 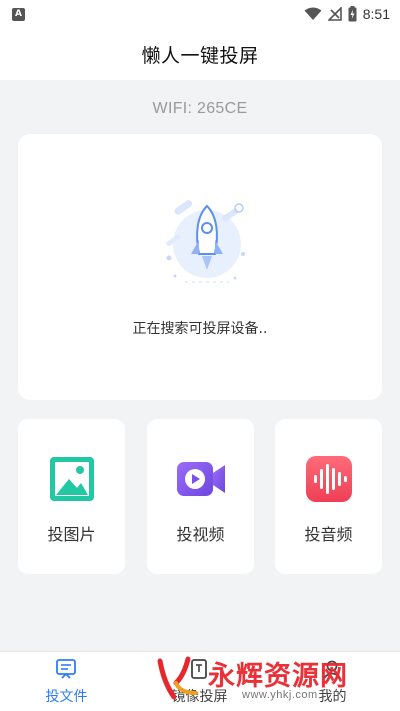 What do you see at coordinates (18, 14) in the screenshot?
I see `notification-a-icon: A` at bounding box center [18, 14].